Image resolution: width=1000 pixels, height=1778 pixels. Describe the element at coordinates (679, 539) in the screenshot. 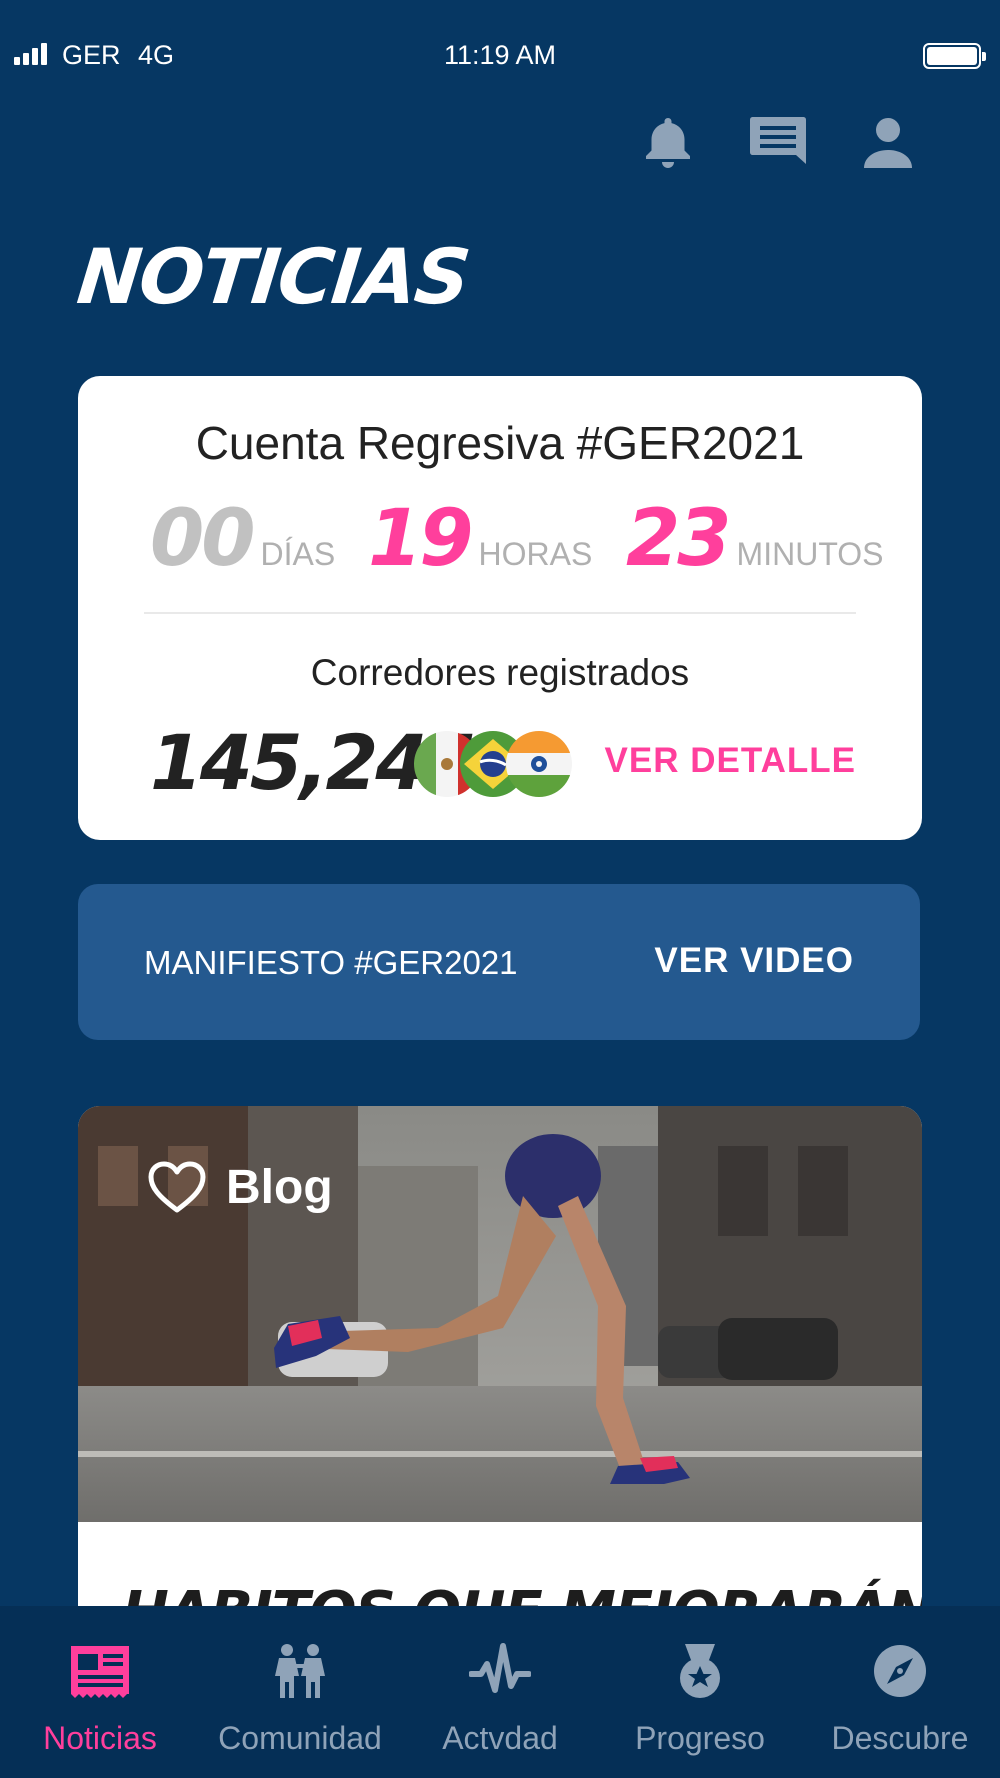

I see `minutes-value: 23` at that location.